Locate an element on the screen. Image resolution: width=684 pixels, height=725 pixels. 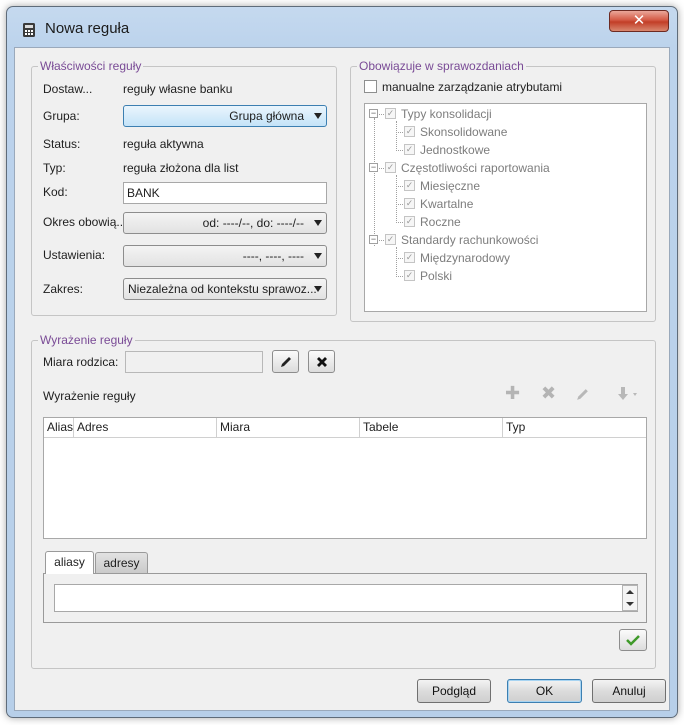
tree-checkbox-accounting-standards: ✓ is located at coordinates (390, 239).